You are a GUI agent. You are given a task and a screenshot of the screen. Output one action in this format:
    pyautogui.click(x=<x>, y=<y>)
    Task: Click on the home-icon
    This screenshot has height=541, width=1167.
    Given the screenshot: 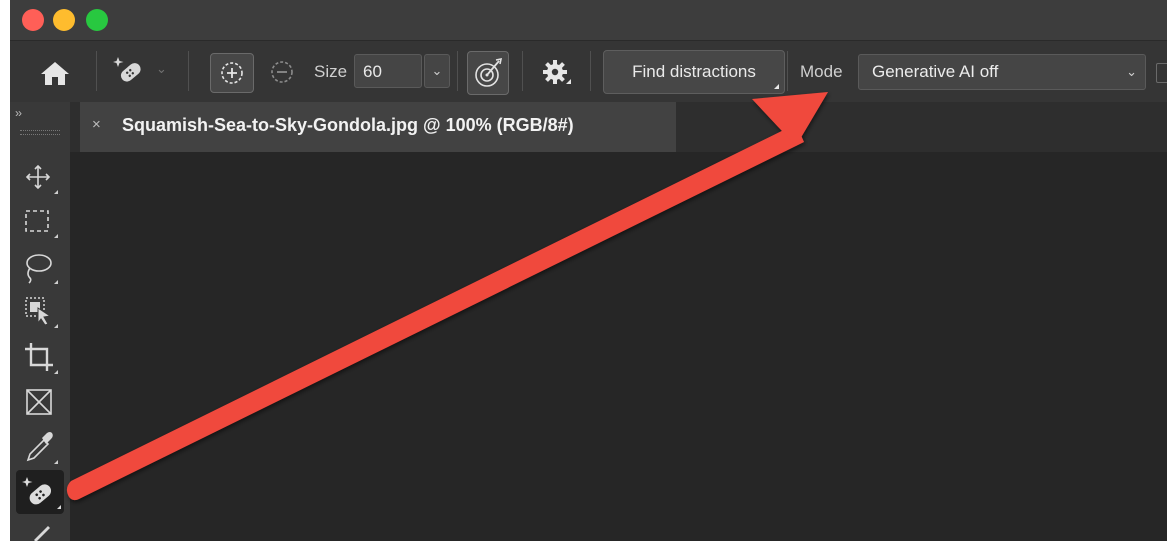 What is the action you would take?
    pyautogui.click(x=55, y=73)
    